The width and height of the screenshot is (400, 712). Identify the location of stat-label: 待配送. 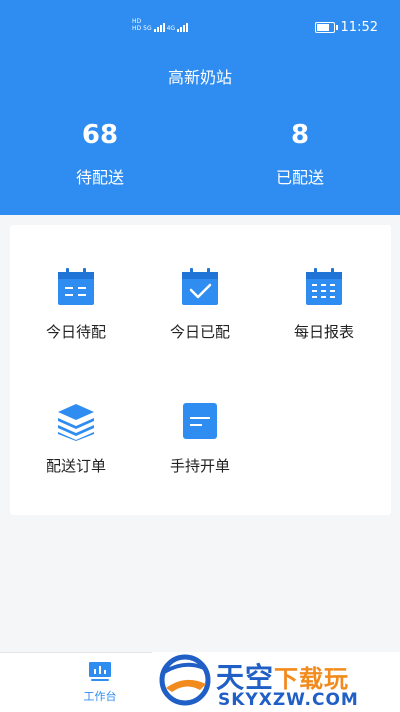
(99, 177).